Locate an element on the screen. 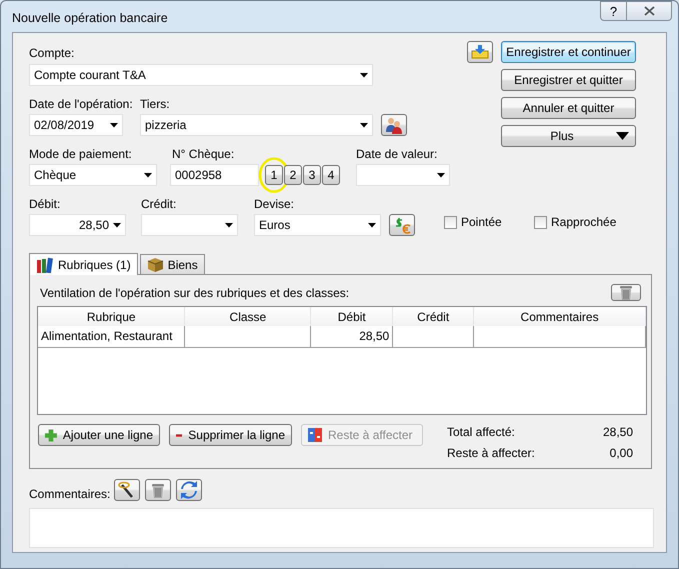  refresh-icon is located at coordinates (189, 490).